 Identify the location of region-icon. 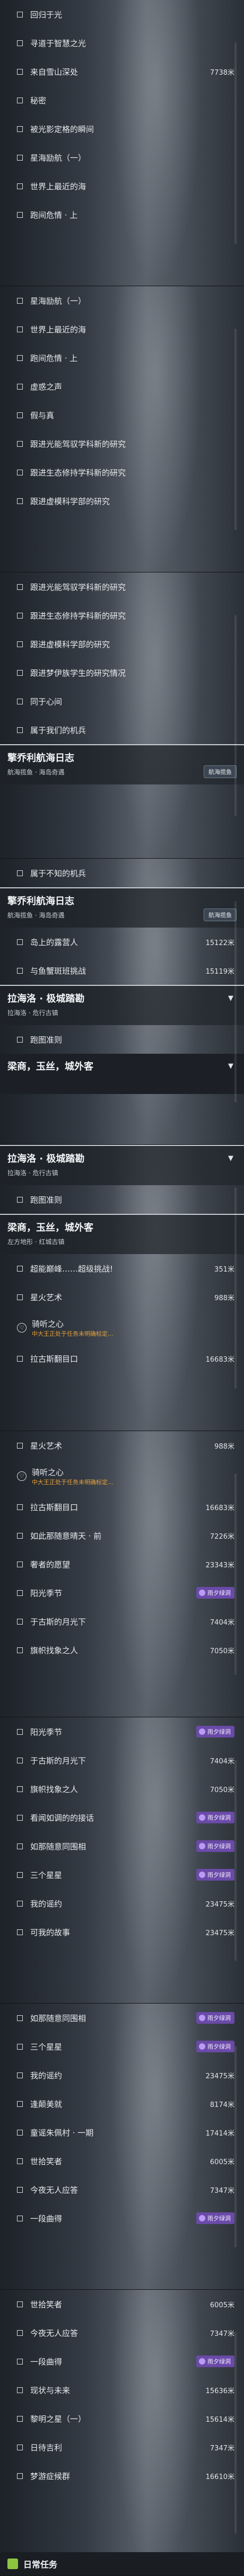
(202, 2218).